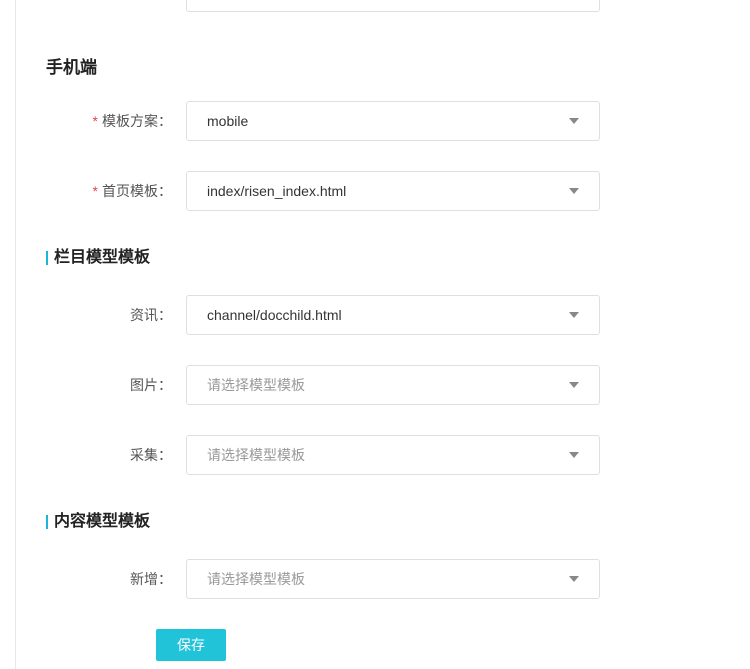 Image resolution: width=750 pixels, height=669 pixels. Describe the element at coordinates (277, 191) in the screenshot. I see `select-value: index/risen_index.html` at that location.